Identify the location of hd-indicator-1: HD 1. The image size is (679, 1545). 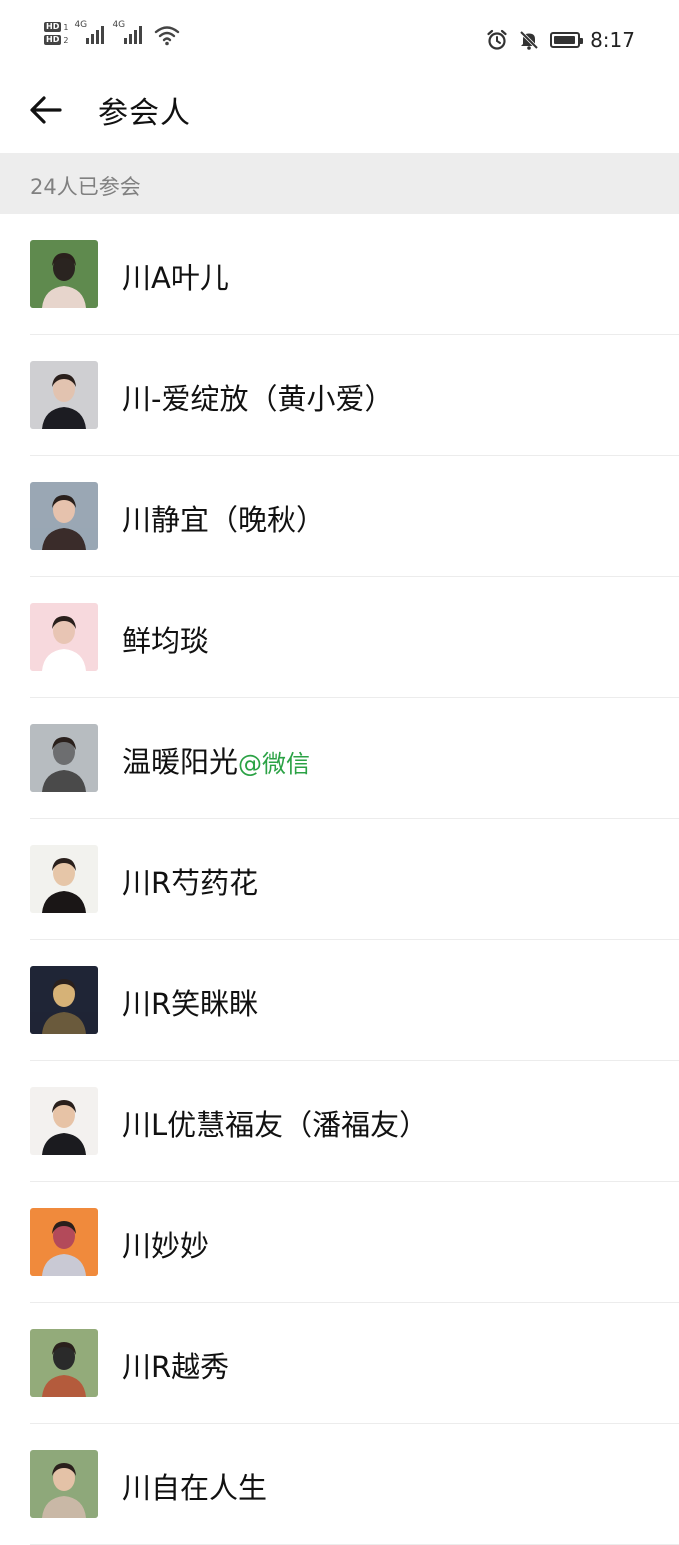
(56, 27).